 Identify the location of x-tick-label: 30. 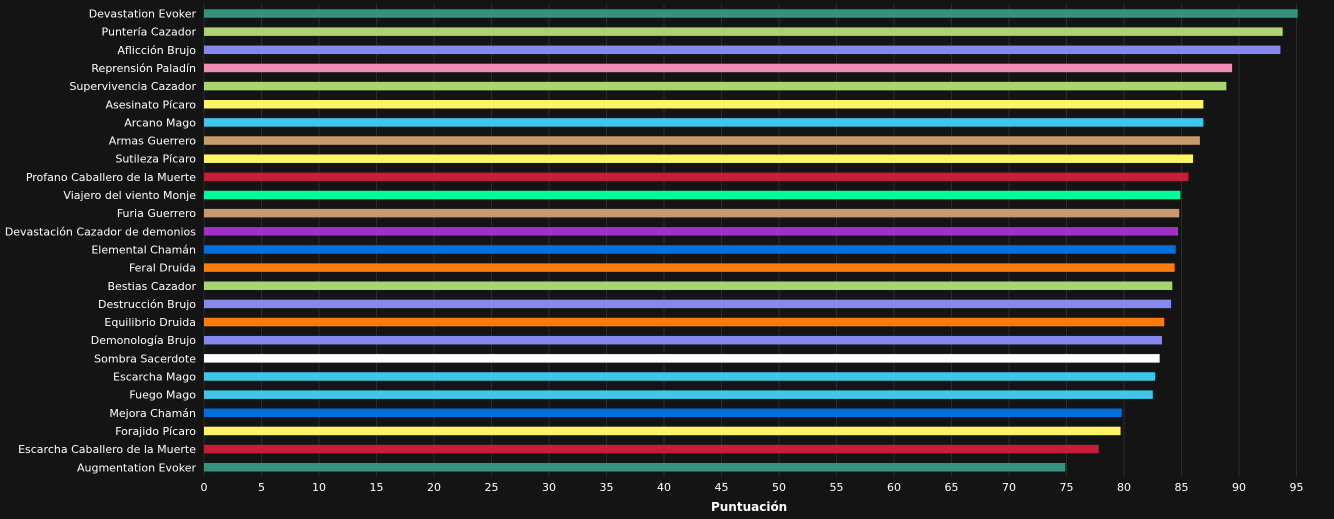
(549, 487).